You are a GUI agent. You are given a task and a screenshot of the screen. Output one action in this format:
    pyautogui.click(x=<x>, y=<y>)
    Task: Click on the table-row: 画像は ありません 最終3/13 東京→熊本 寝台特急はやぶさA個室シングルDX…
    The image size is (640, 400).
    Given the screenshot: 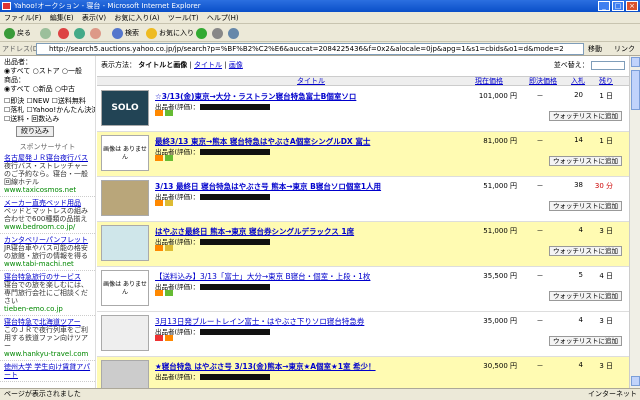 What is the action you would take?
    pyautogui.click(x=363, y=154)
    